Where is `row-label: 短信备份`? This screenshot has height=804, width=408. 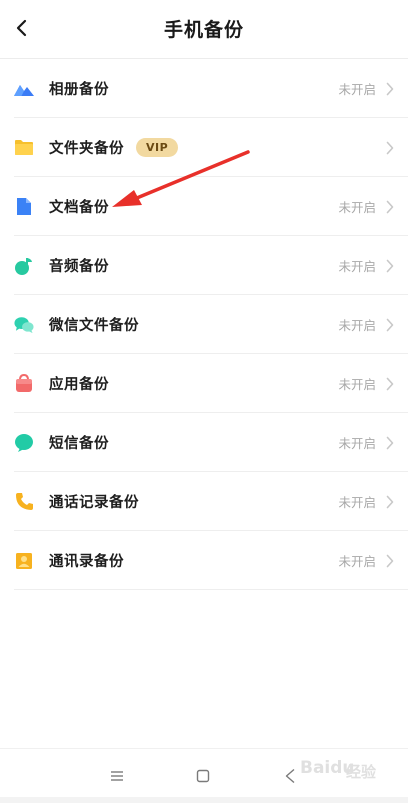
row-label: 短信备份 is located at coordinates (79, 444).